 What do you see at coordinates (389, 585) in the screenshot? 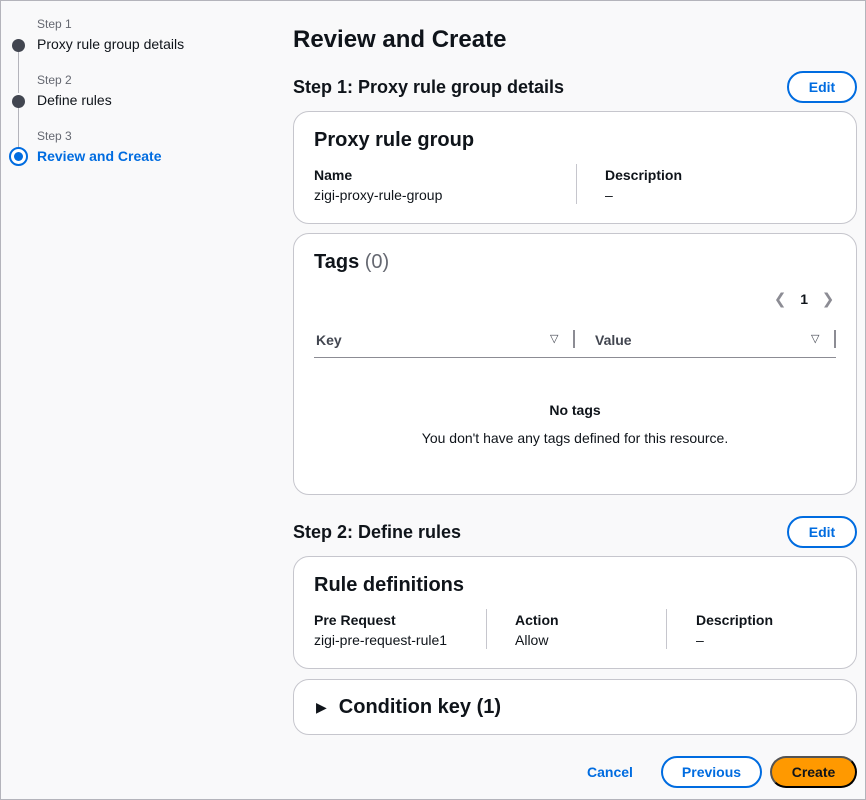
I see `card-title: Rule definitions` at bounding box center [389, 585].